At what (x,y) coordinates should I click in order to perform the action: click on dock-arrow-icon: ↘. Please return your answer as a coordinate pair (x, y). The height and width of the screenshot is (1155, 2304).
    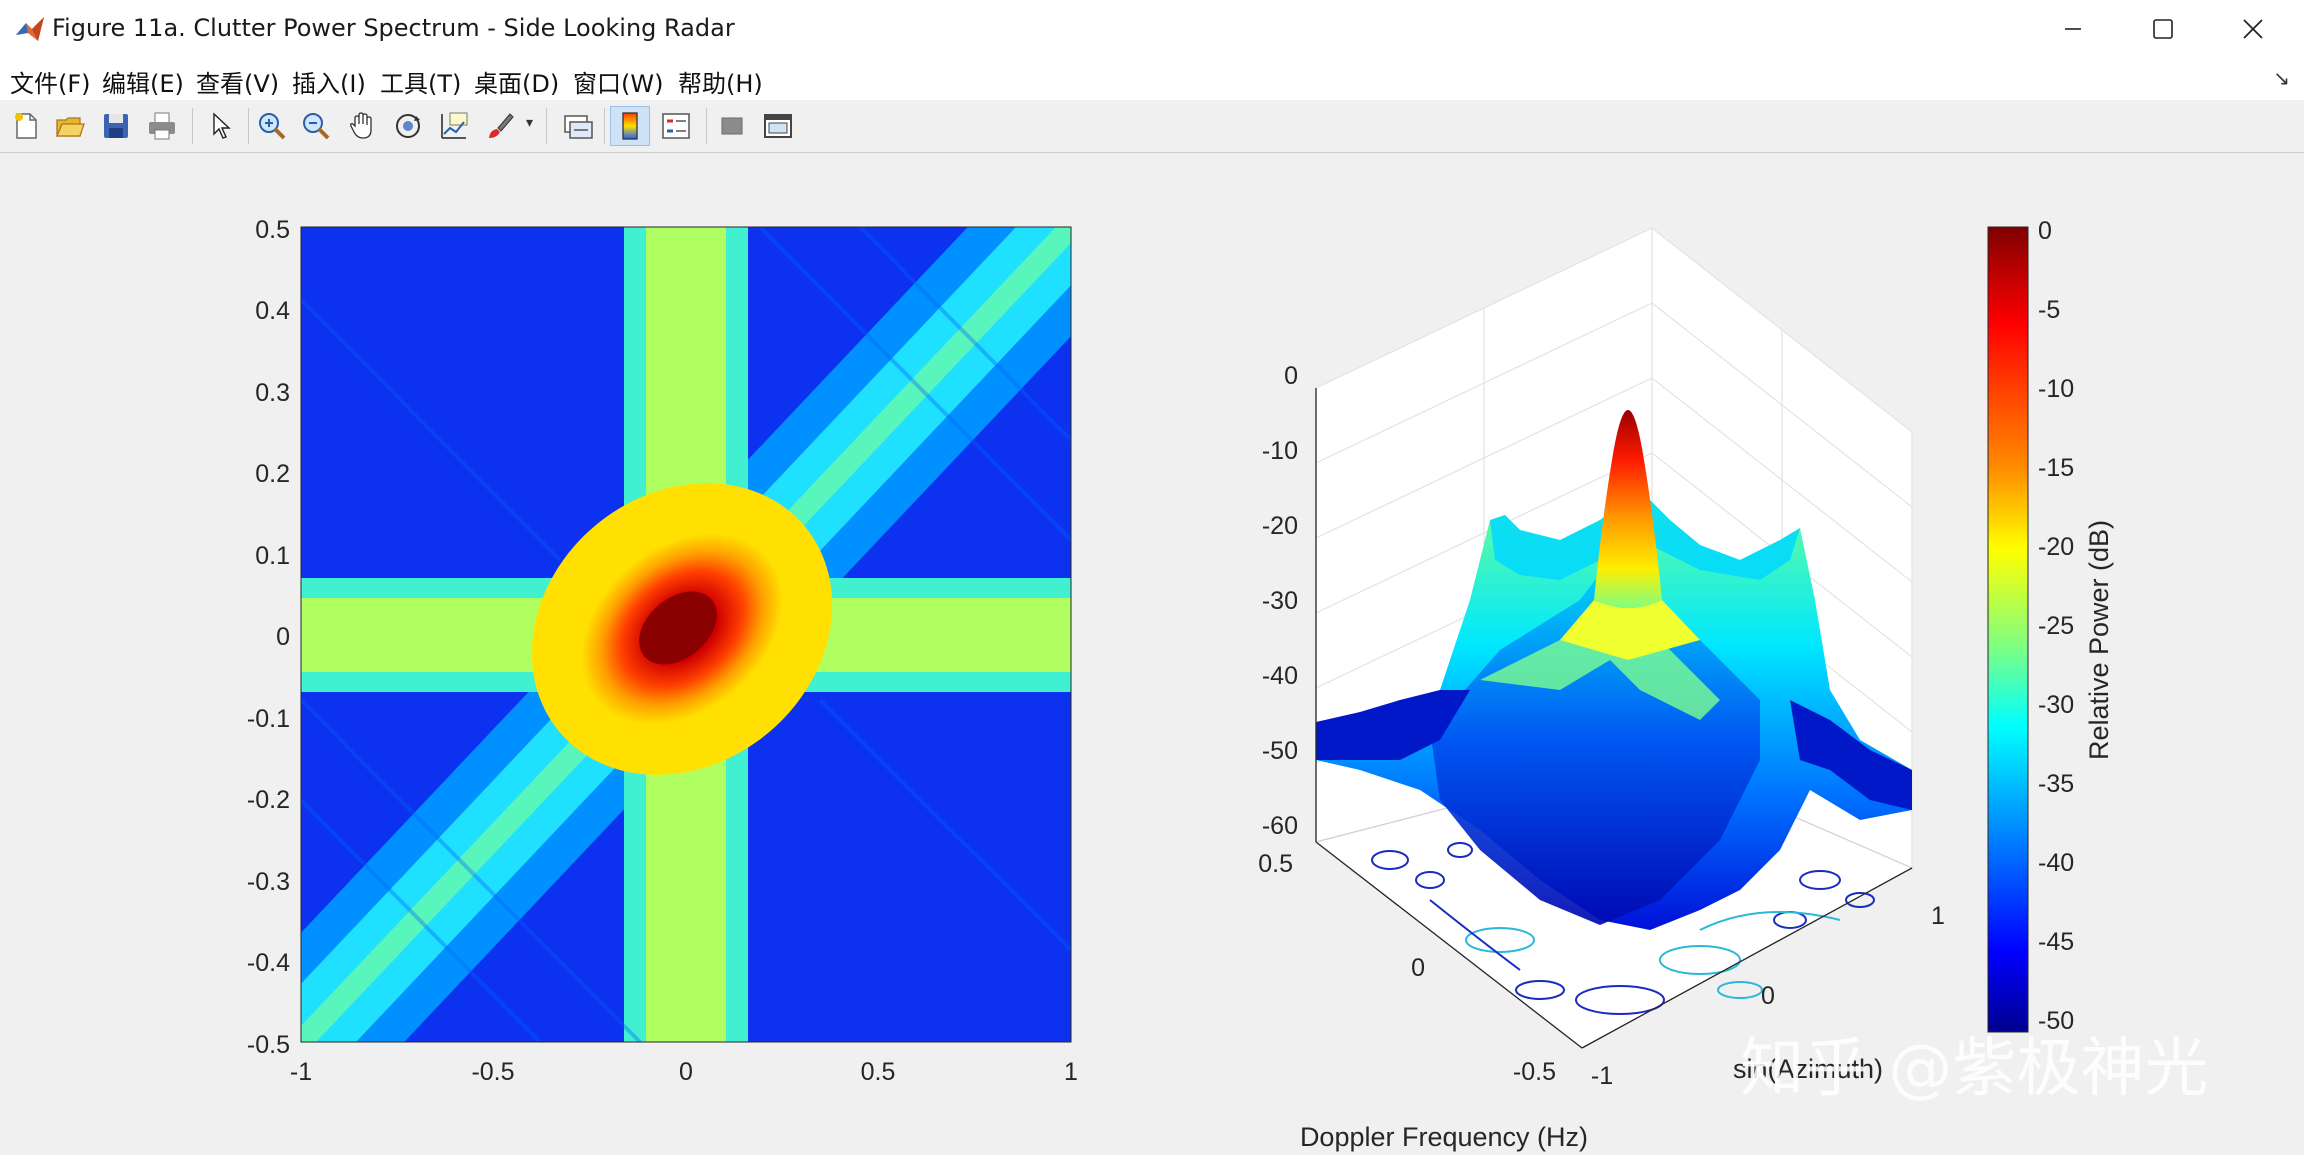
    Looking at the image, I should click on (2281, 78).